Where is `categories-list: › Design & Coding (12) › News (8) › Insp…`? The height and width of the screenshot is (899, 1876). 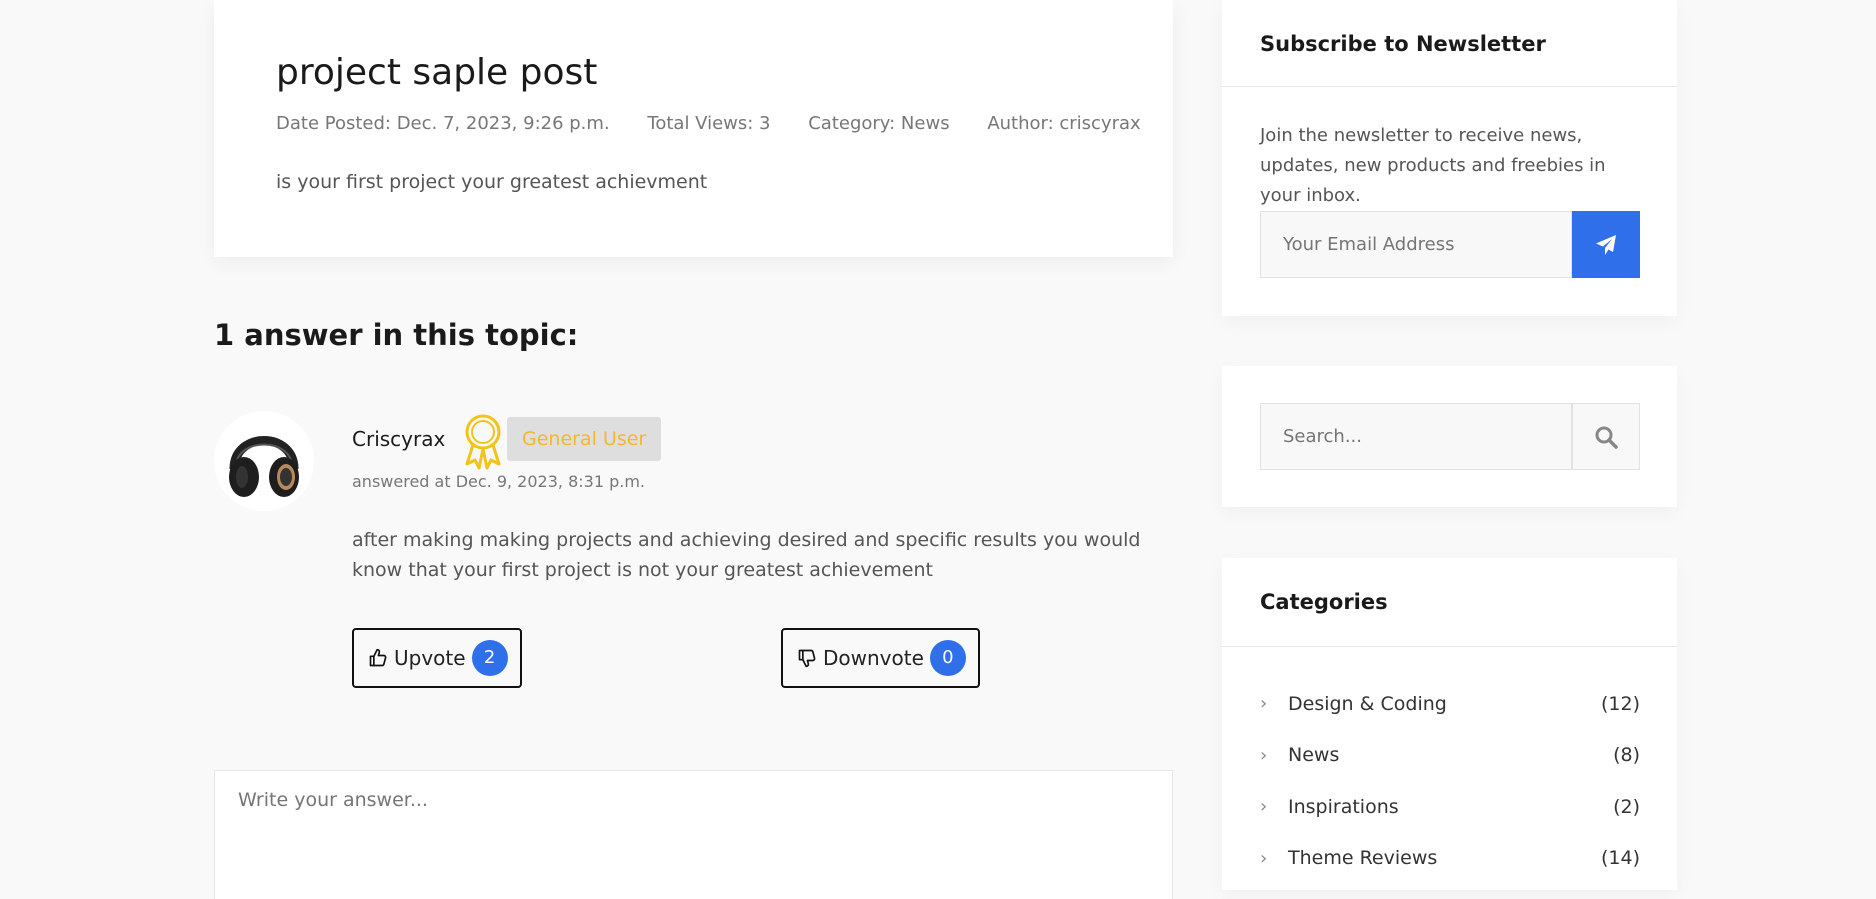
categories-list: › Design & Coding (12) › News (8) › Insp… is located at coordinates (1450, 781).